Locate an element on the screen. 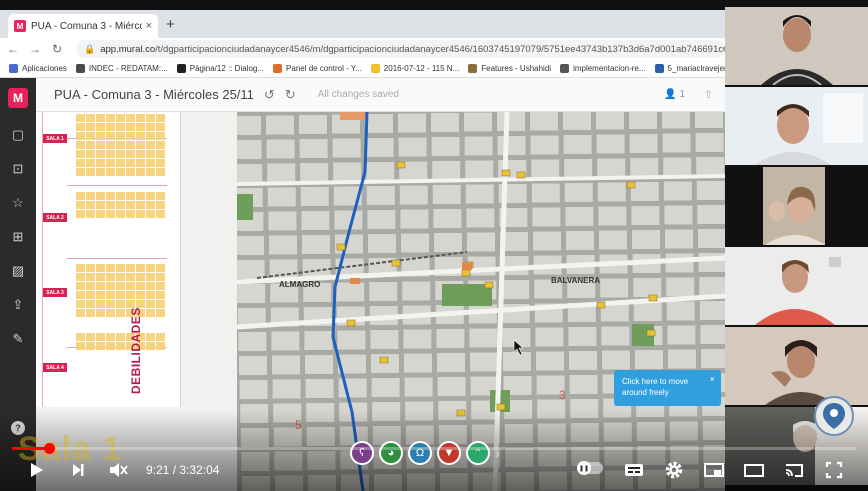  bookmark-item: 5_mariaclravejer is located at coordinates (689, 68).